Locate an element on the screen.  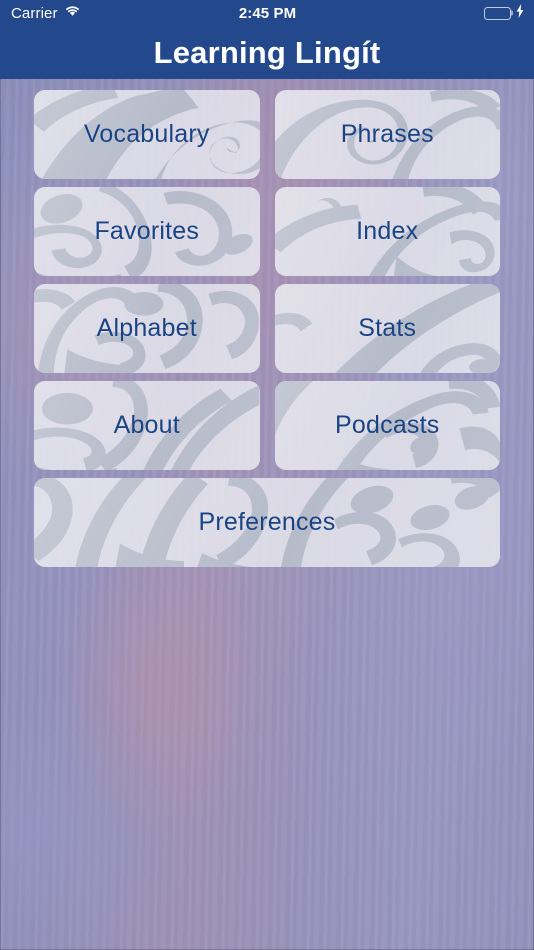
menu-button-label: Podcasts is located at coordinates (387, 425).